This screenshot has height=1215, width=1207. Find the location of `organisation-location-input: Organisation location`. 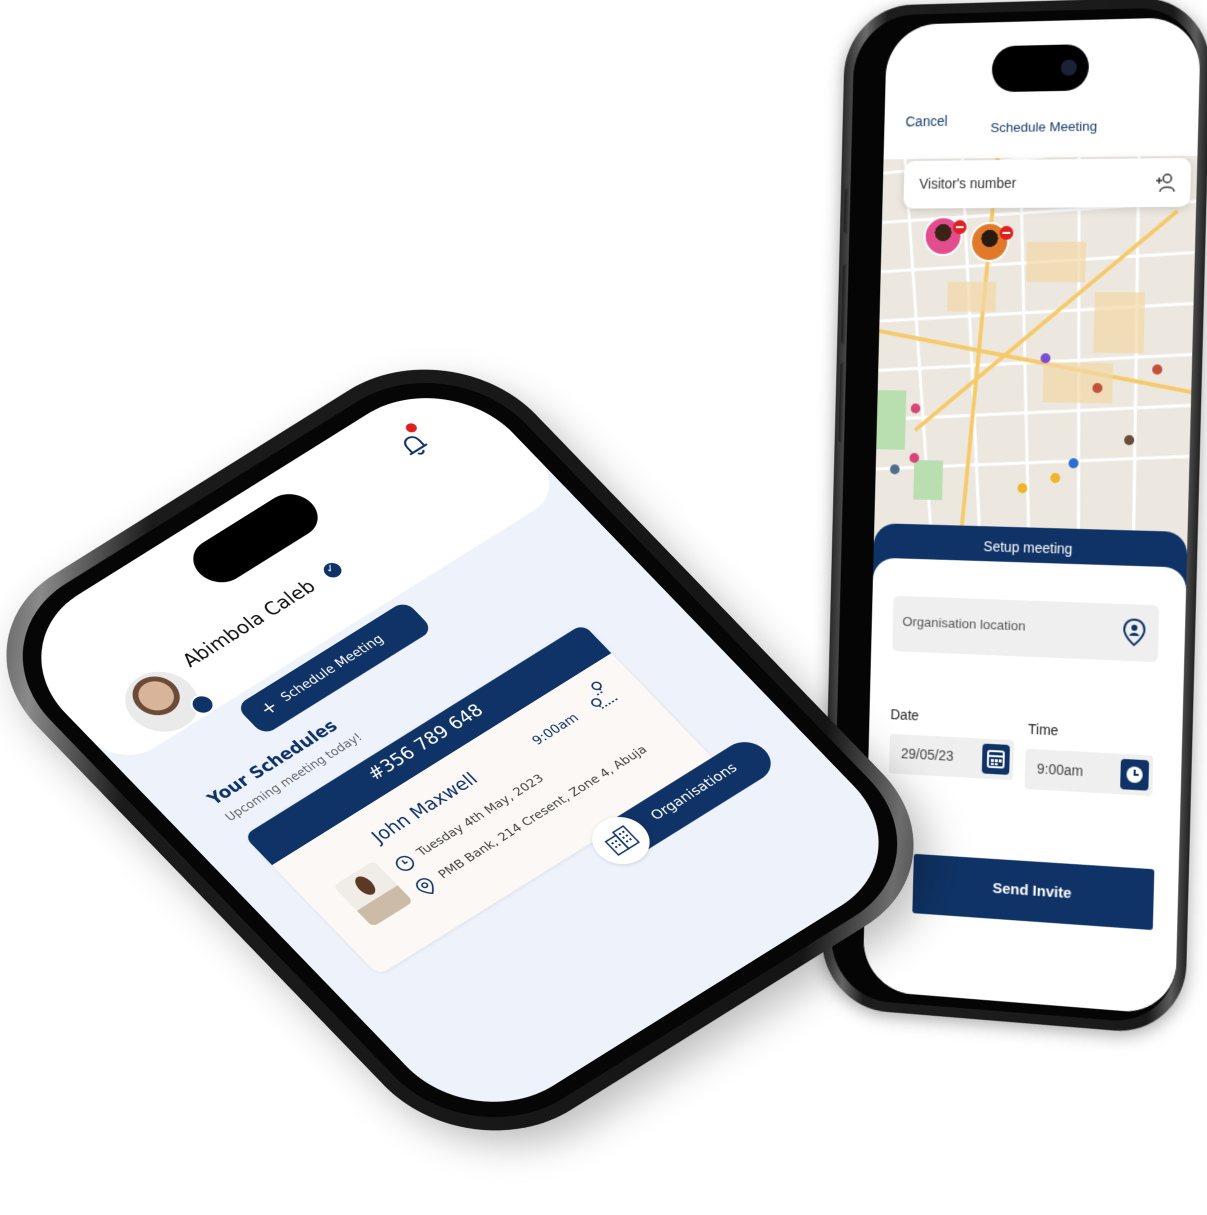

organisation-location-input: Organisation location is located at coordinates (1026, 629).